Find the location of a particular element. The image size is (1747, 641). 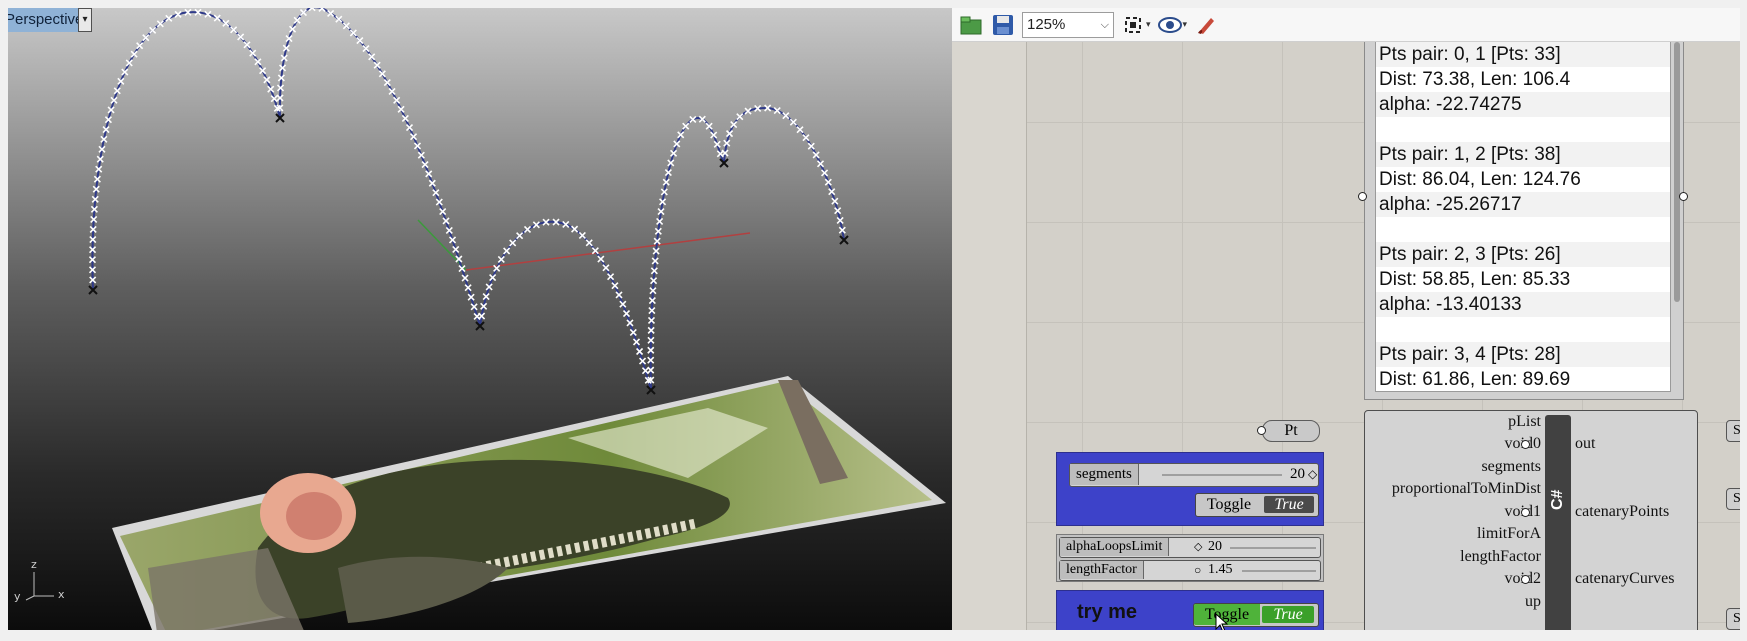

zoom-extents-icon is located at coordinates (1133, 25).